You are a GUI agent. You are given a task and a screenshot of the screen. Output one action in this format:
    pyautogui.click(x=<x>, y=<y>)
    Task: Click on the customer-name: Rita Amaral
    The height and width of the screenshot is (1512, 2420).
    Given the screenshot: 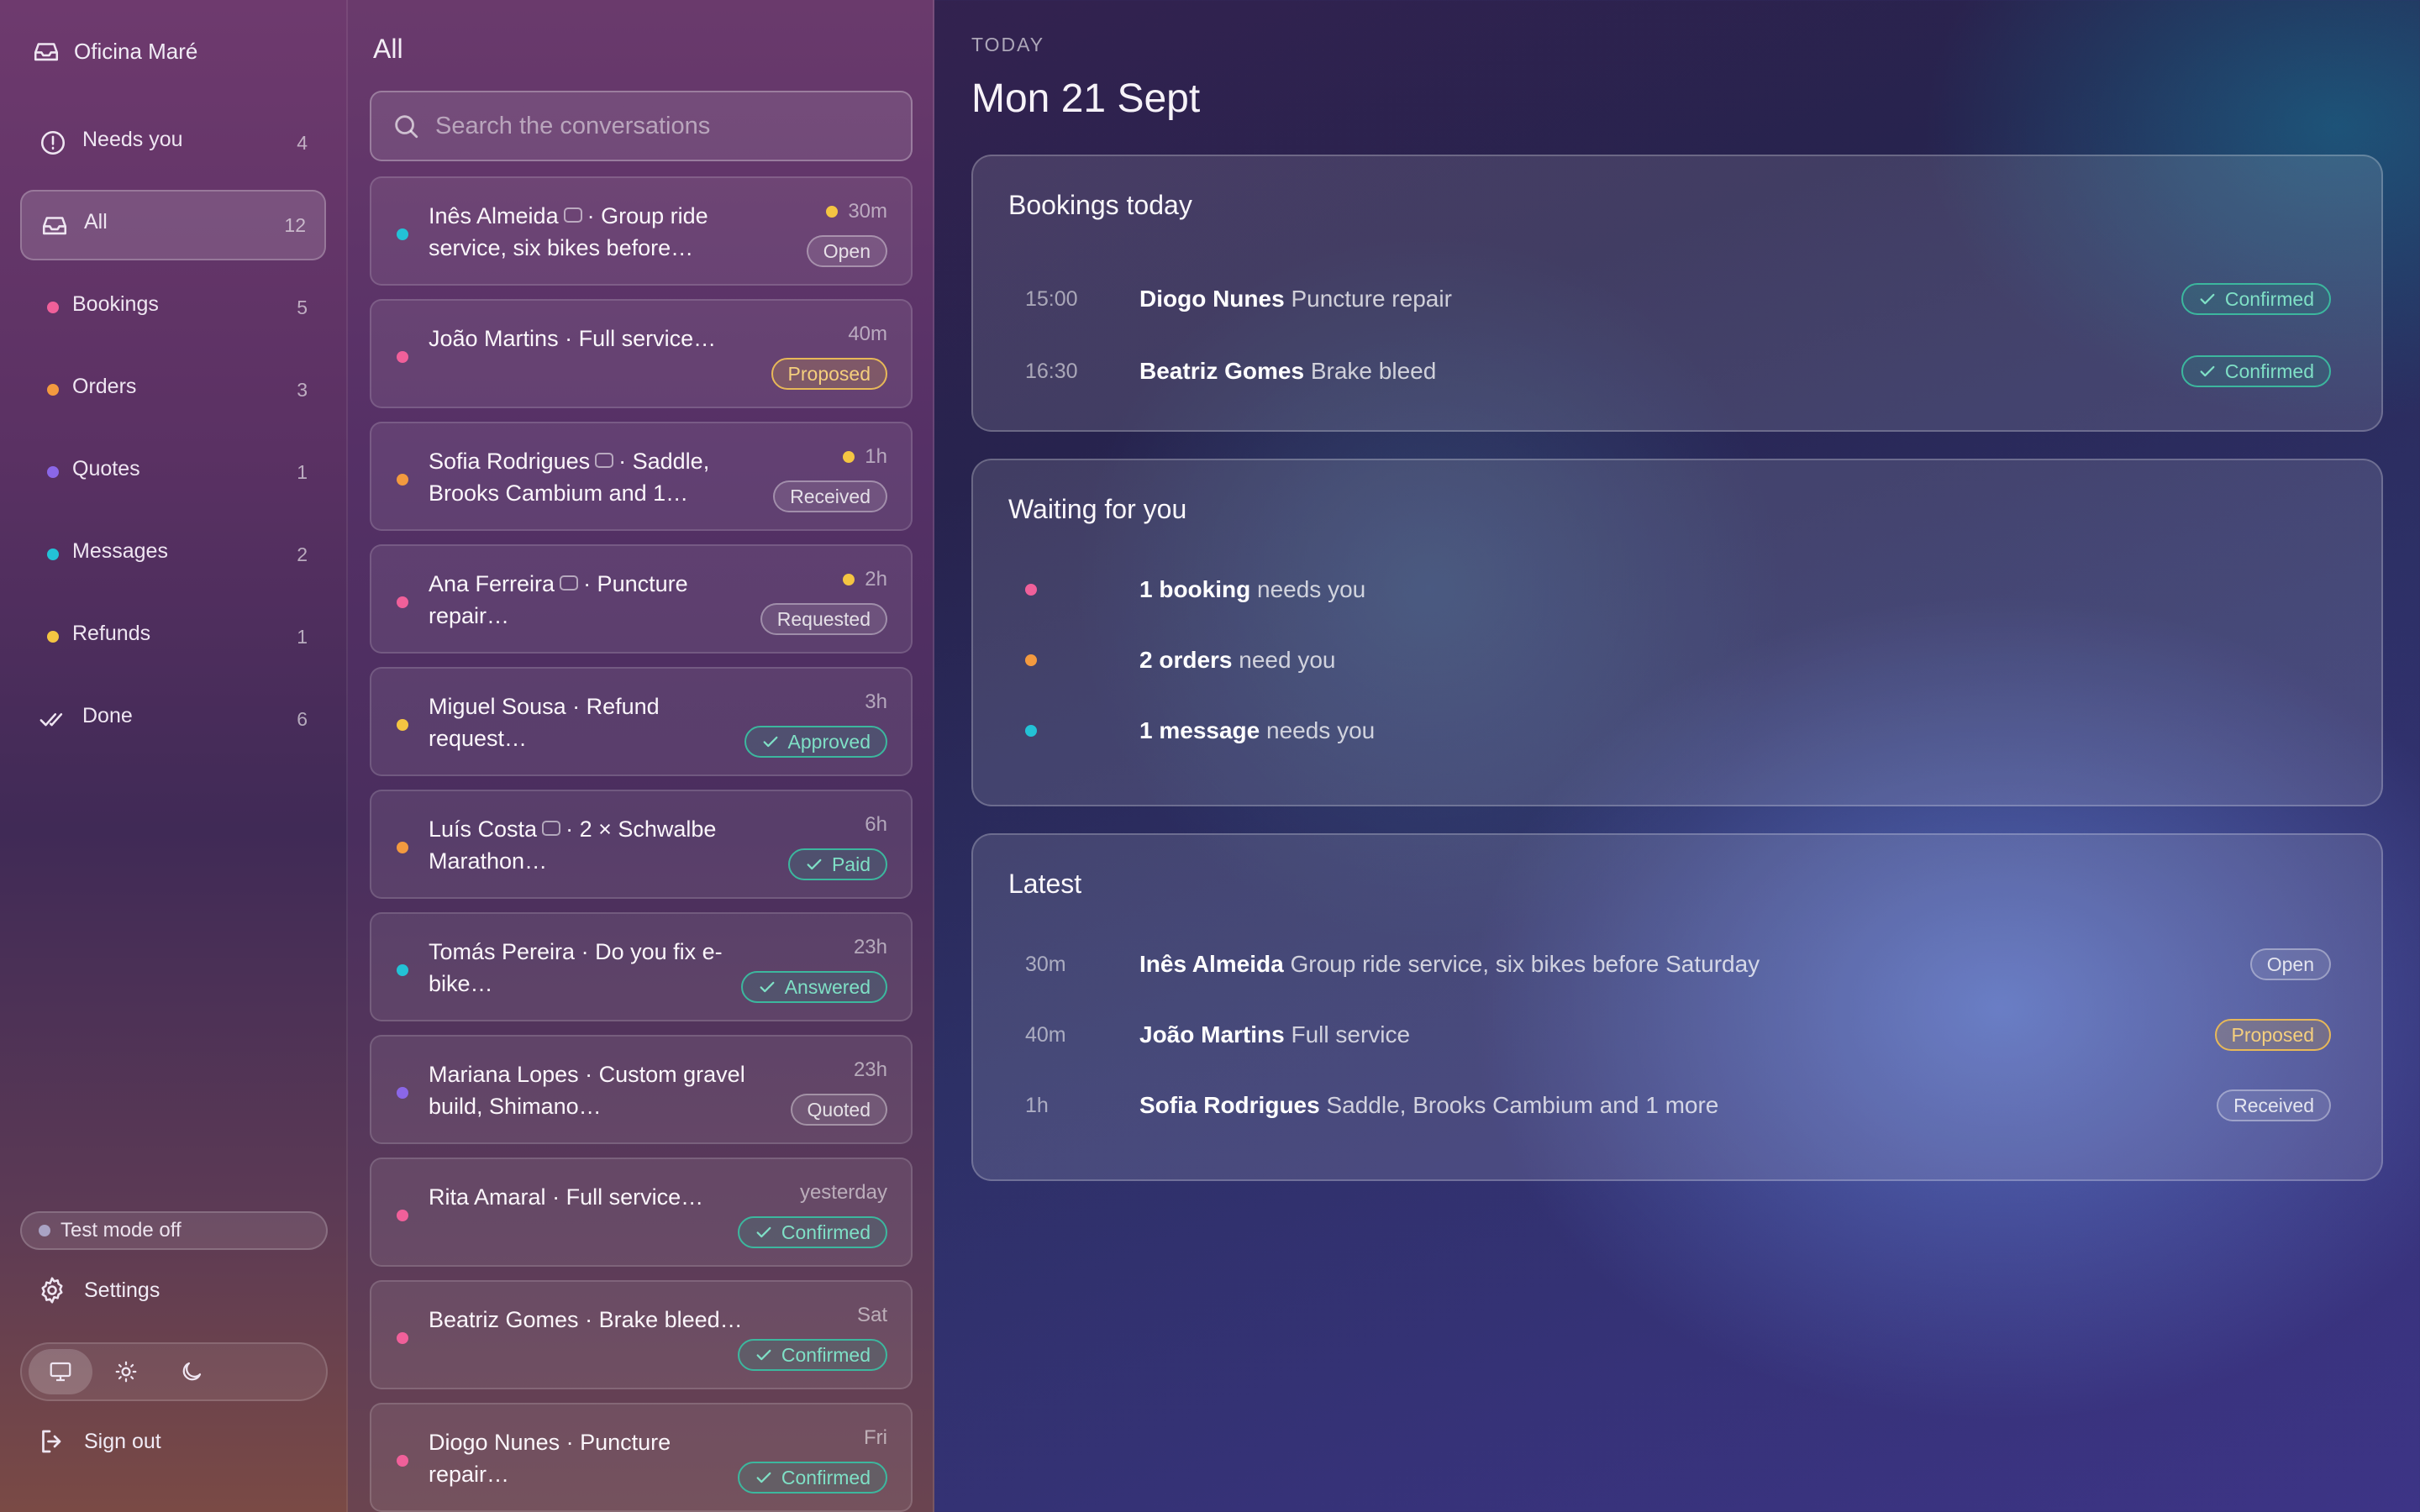 What is the action you would take?
    pyautogui.click(x=487, y=1197)
    